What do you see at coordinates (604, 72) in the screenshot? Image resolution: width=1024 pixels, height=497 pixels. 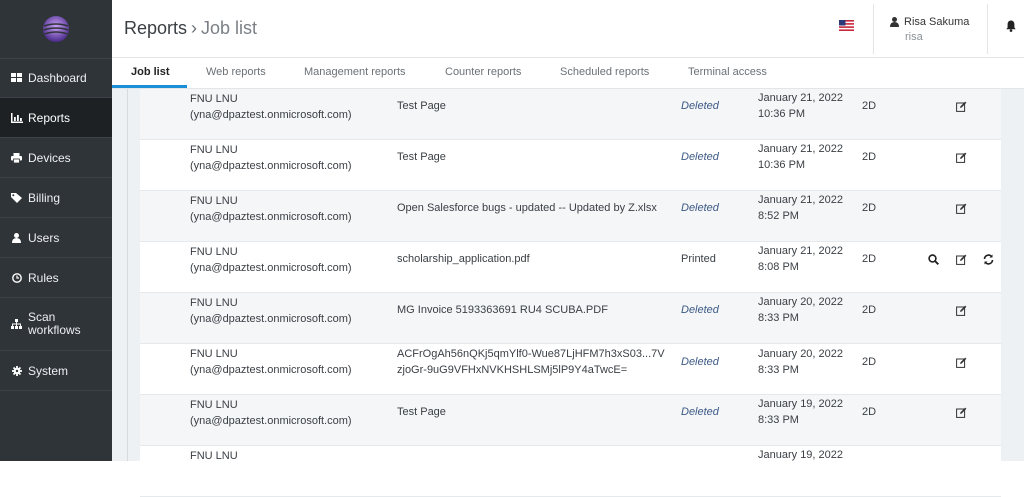 I see `tab-scheduled-reports: Scheduled reports` at bounding box center [604, 72].